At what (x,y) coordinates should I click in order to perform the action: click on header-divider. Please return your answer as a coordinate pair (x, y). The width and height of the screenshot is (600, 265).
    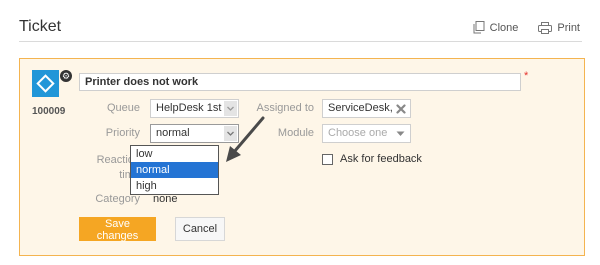
    Looking at the image, I should click on (300, 41).